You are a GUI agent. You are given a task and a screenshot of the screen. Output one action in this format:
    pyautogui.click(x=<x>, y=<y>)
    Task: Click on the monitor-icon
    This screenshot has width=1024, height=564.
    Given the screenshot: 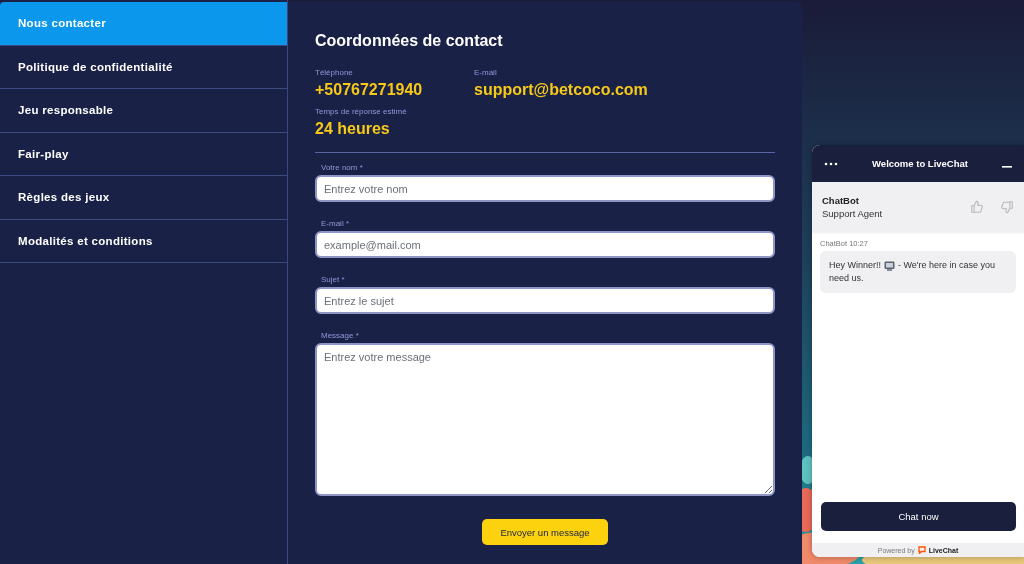 What is the action you would take?
    pyautogui.click(x=889, y=265)
    